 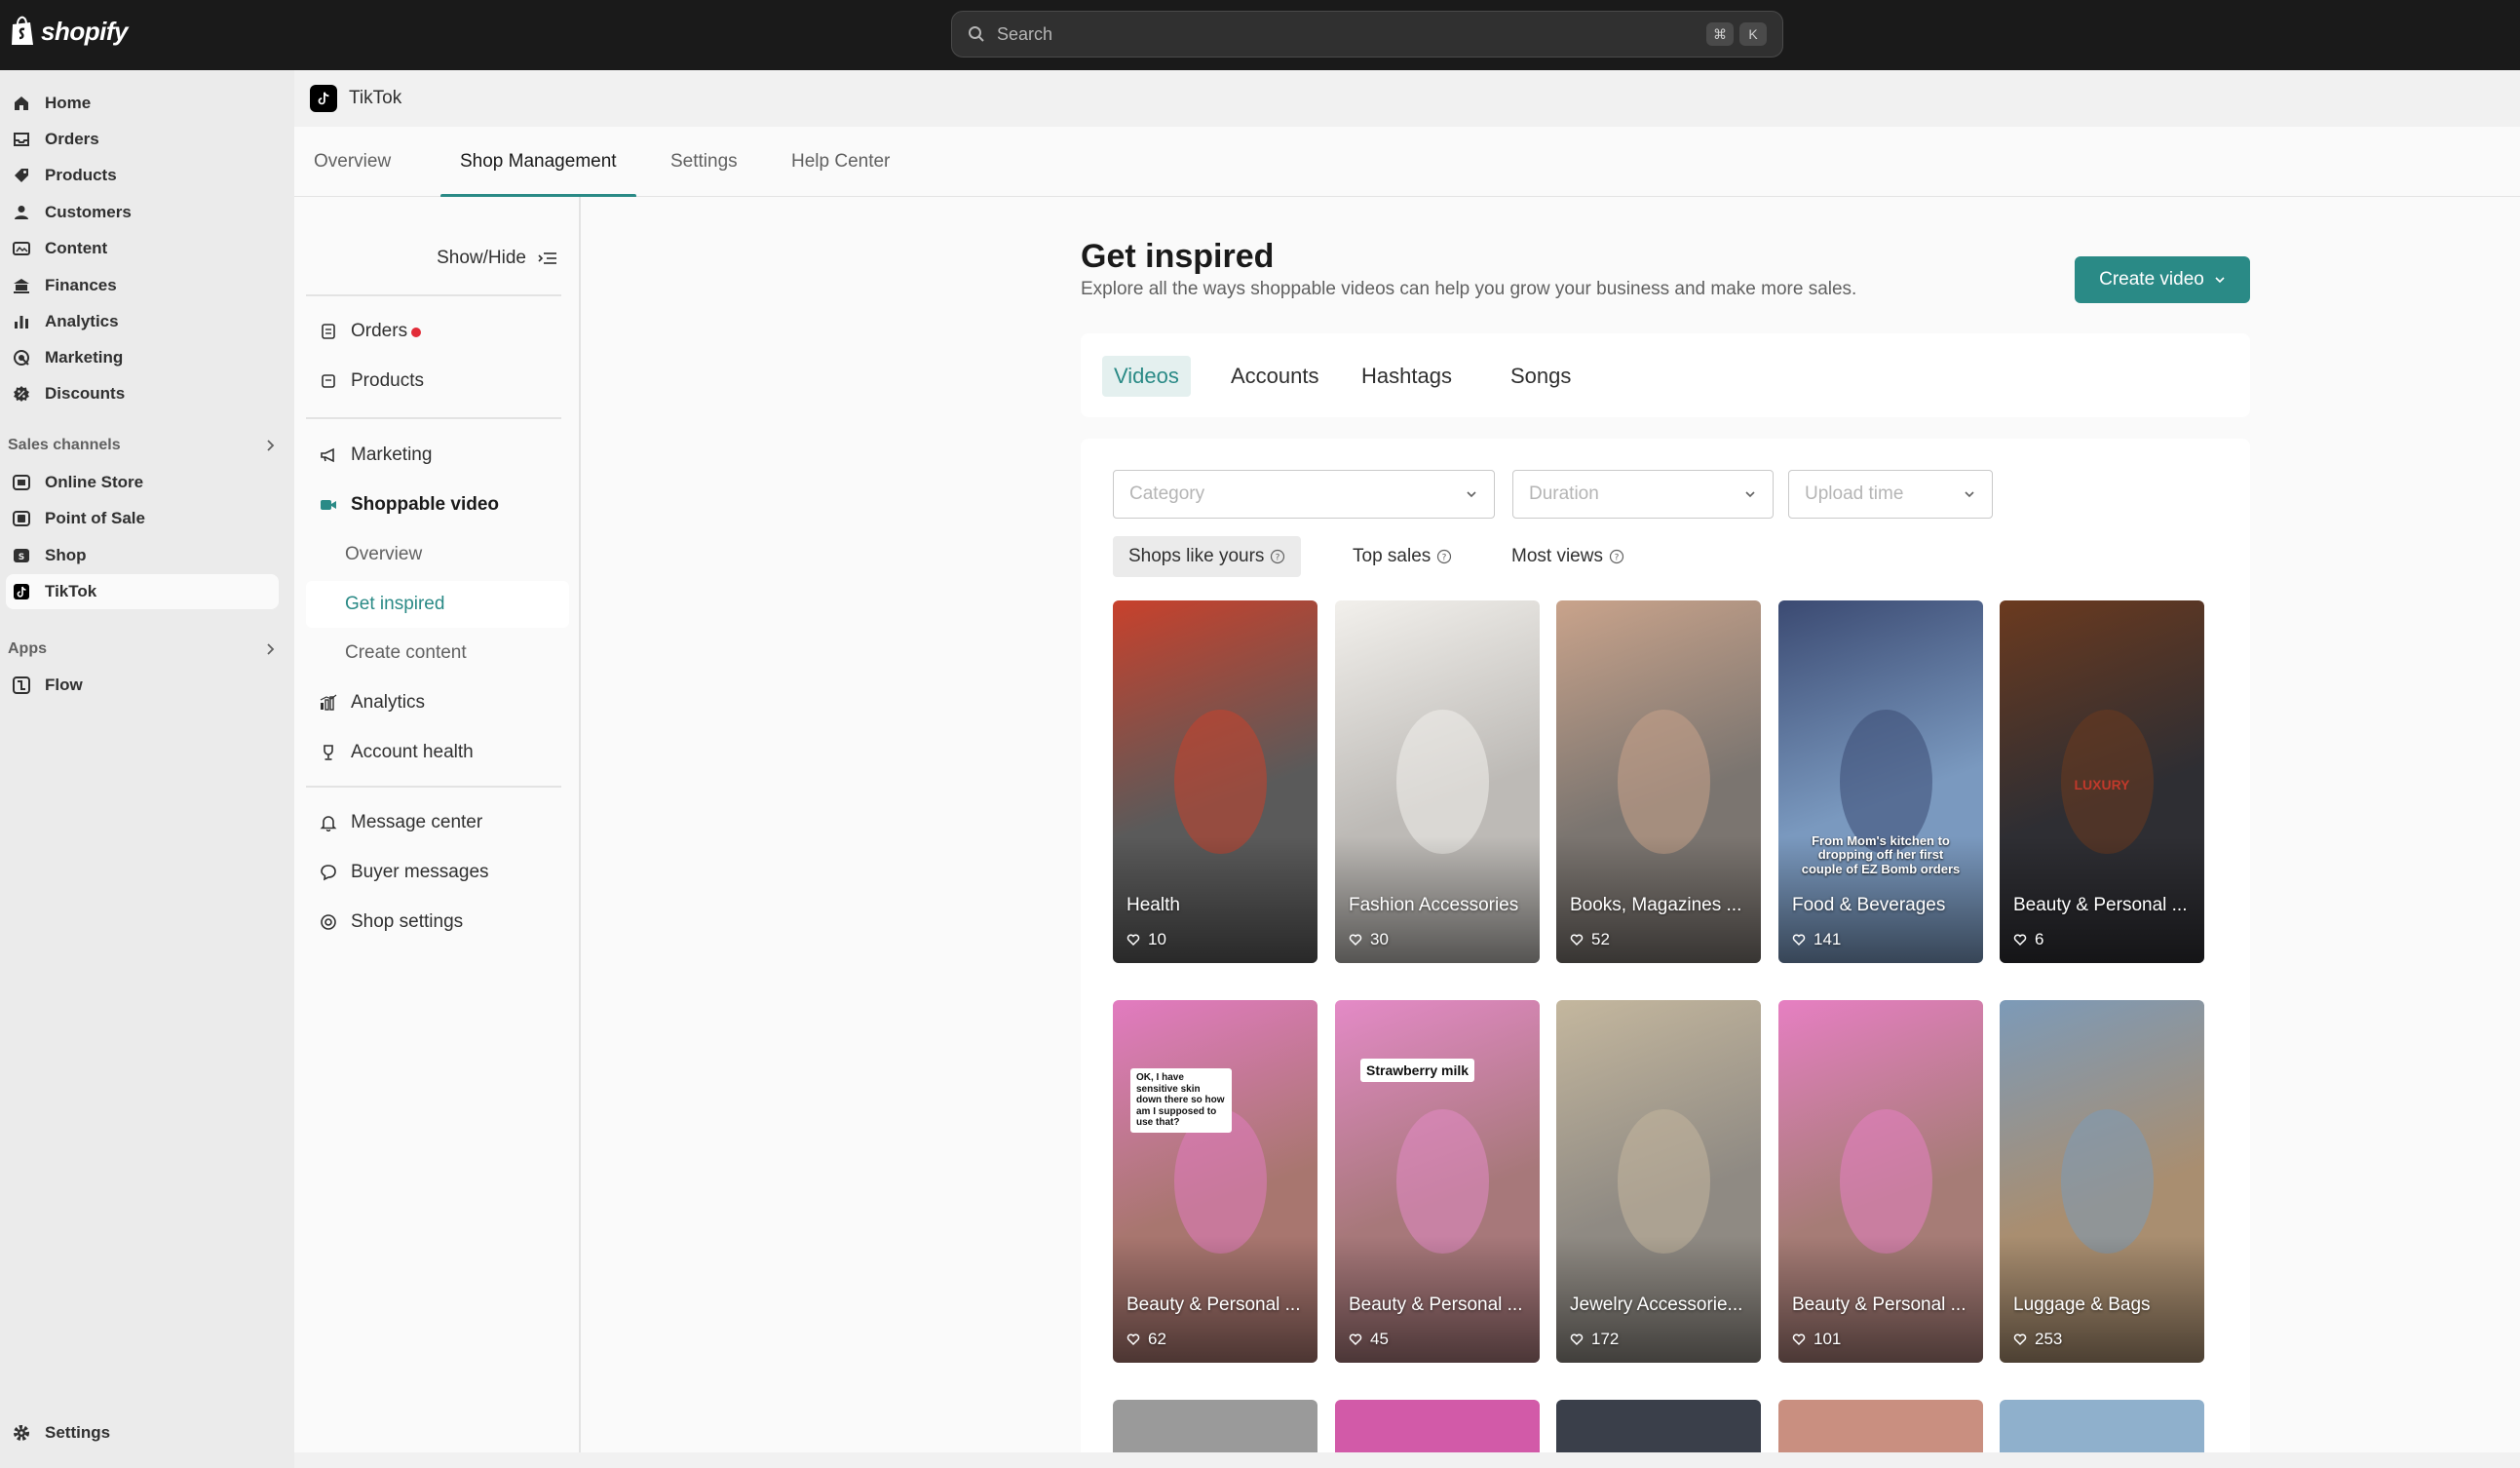 I want to click on video-tile: Beauty & Personal ... 6 LUXURY, so click(x=2102, y=782).